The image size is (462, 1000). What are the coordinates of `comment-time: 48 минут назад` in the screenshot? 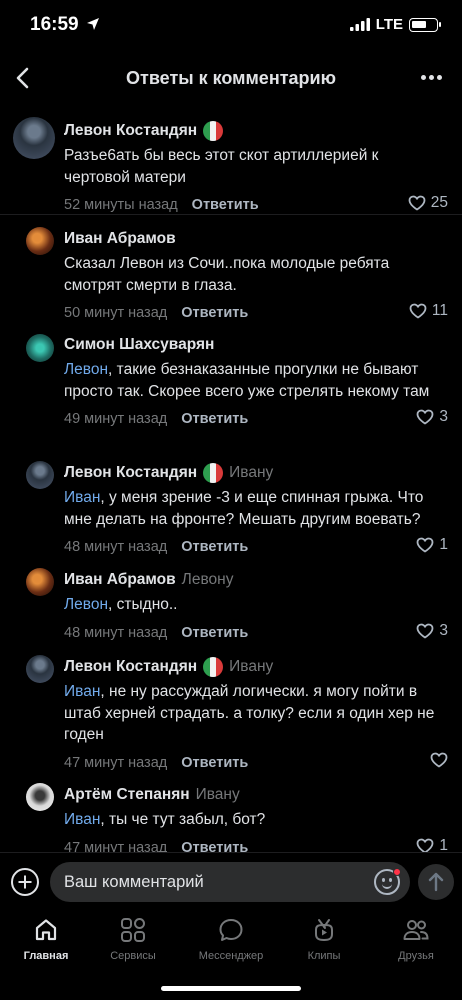 It's located at (116, 547).